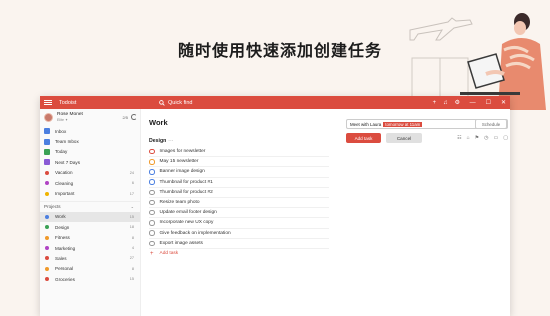  What do you see at coordinates (459, 138) in the screenshot?
I see `project-icon: ☷` at bounding box center [459, 138].